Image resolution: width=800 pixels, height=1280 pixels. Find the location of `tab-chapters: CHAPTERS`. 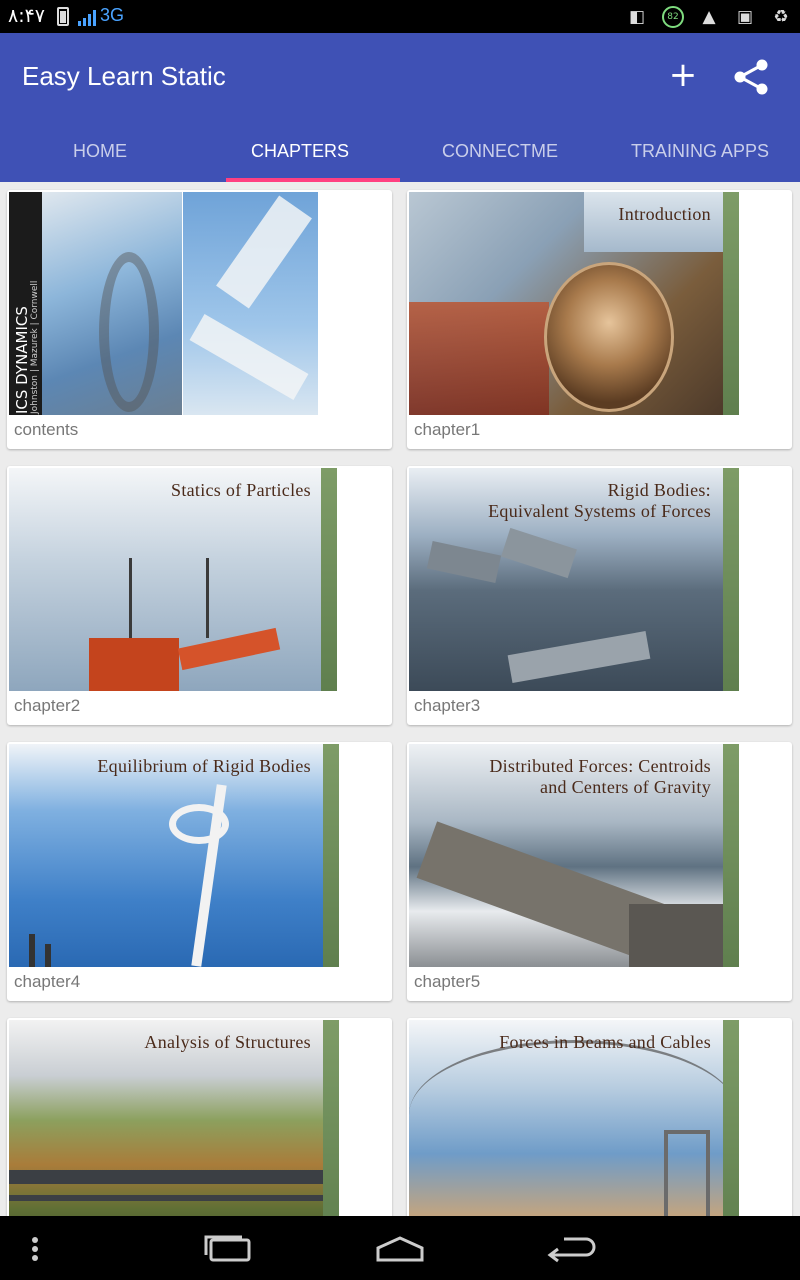

tab-chapters: CHAPTERS is located at coordinates (300, 155).